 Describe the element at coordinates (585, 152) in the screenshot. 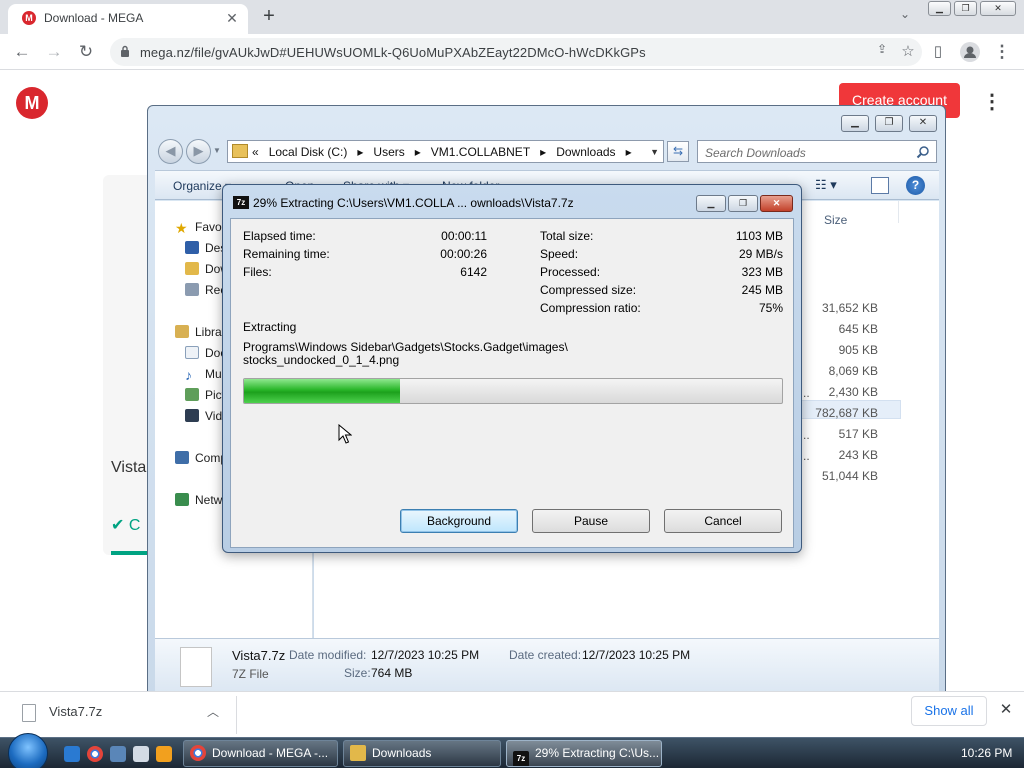

I see `breadcrumb-downloads: Downloads` at that location.